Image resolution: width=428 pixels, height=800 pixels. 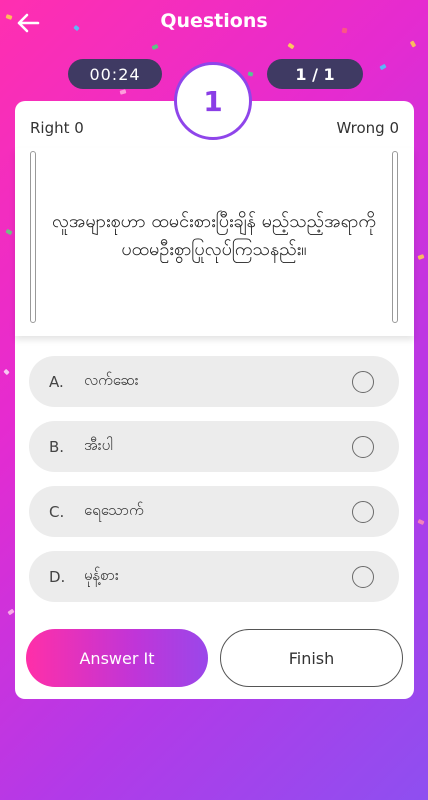 I want to click on header-bar: Questions, so click(x=214, y=23).